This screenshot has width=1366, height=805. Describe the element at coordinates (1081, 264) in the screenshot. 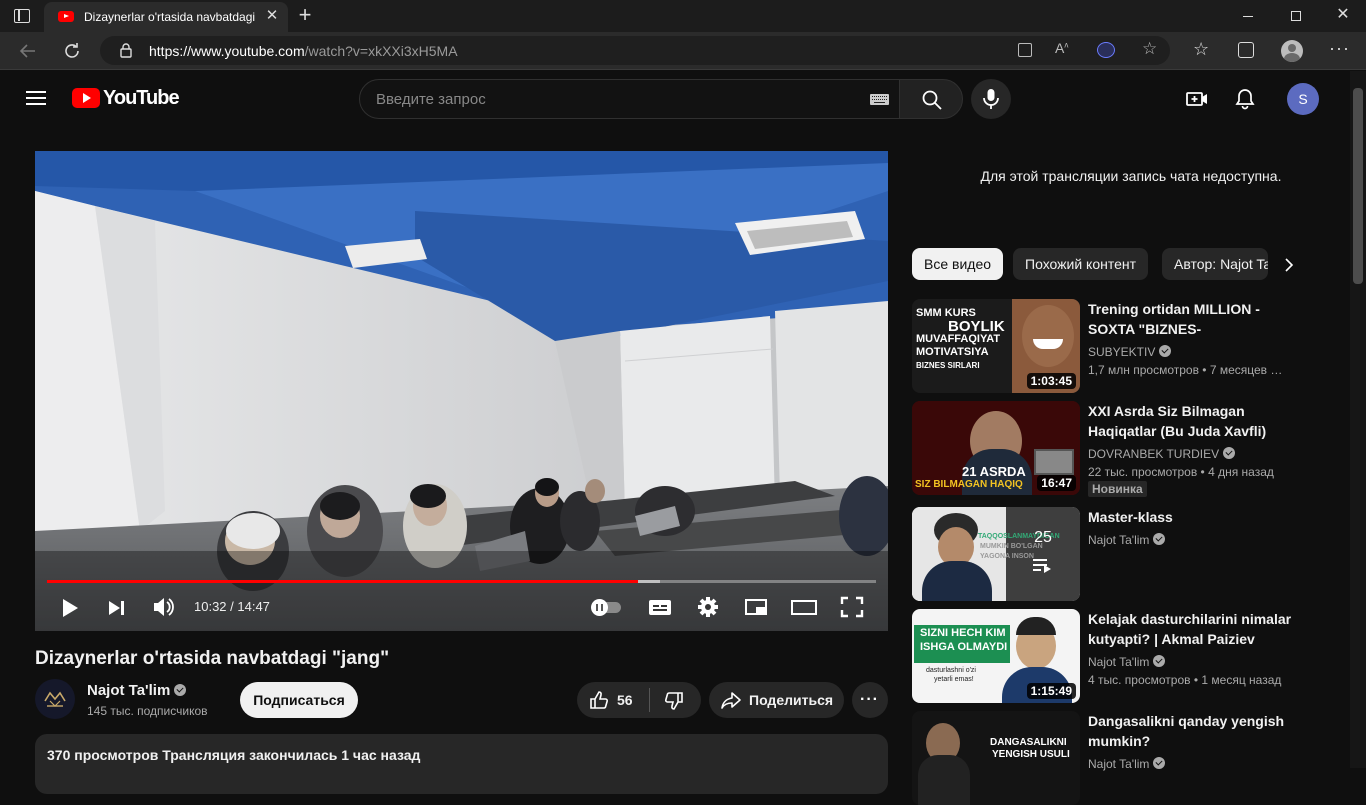

I see `chip-related: Похожий контент` at that location.